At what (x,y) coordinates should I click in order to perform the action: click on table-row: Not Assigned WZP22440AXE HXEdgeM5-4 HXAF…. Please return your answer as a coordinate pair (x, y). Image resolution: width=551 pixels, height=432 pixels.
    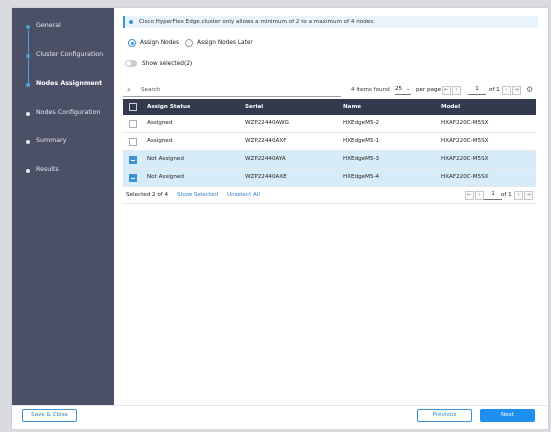
    Looking at the image, I should click on (329, 178).